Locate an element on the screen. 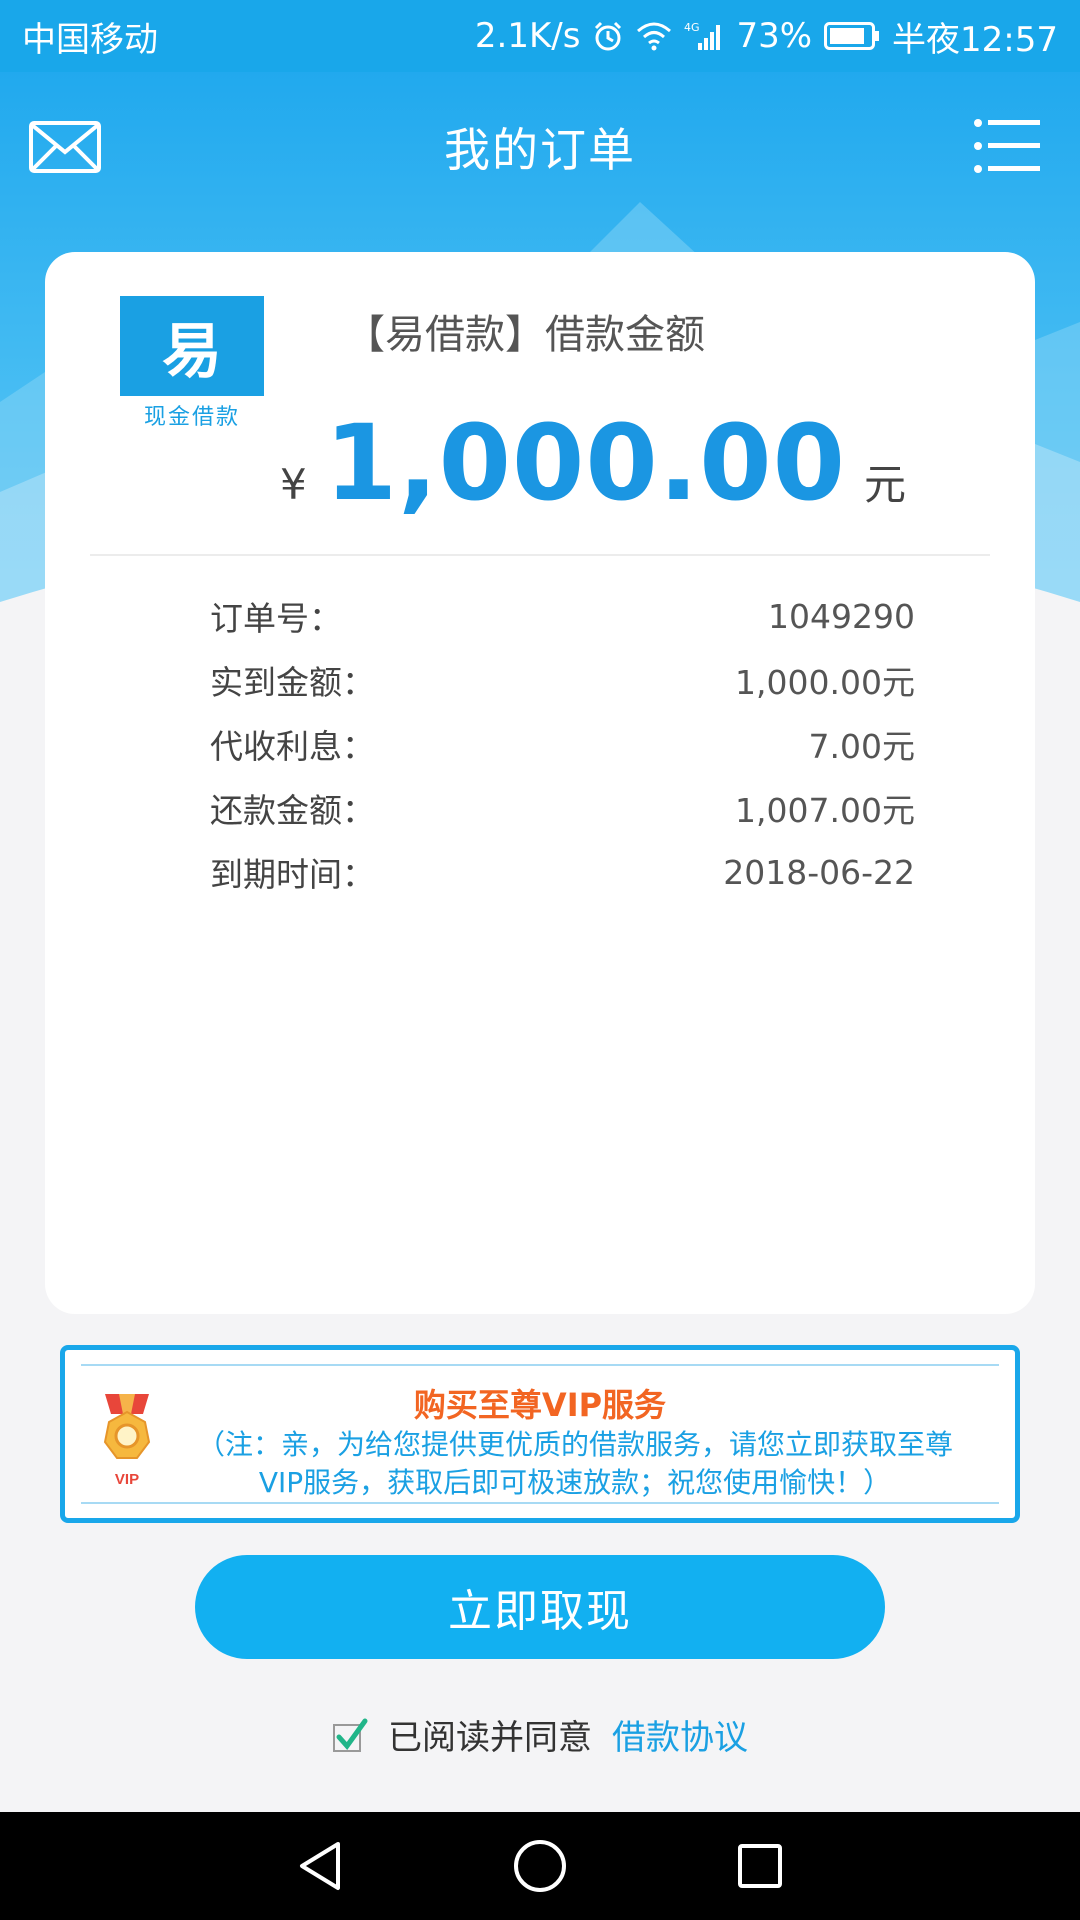 The width and height of the screenshot is (1080, 1920). detail-label: 实到金额： is located at coordinates (292, 682).